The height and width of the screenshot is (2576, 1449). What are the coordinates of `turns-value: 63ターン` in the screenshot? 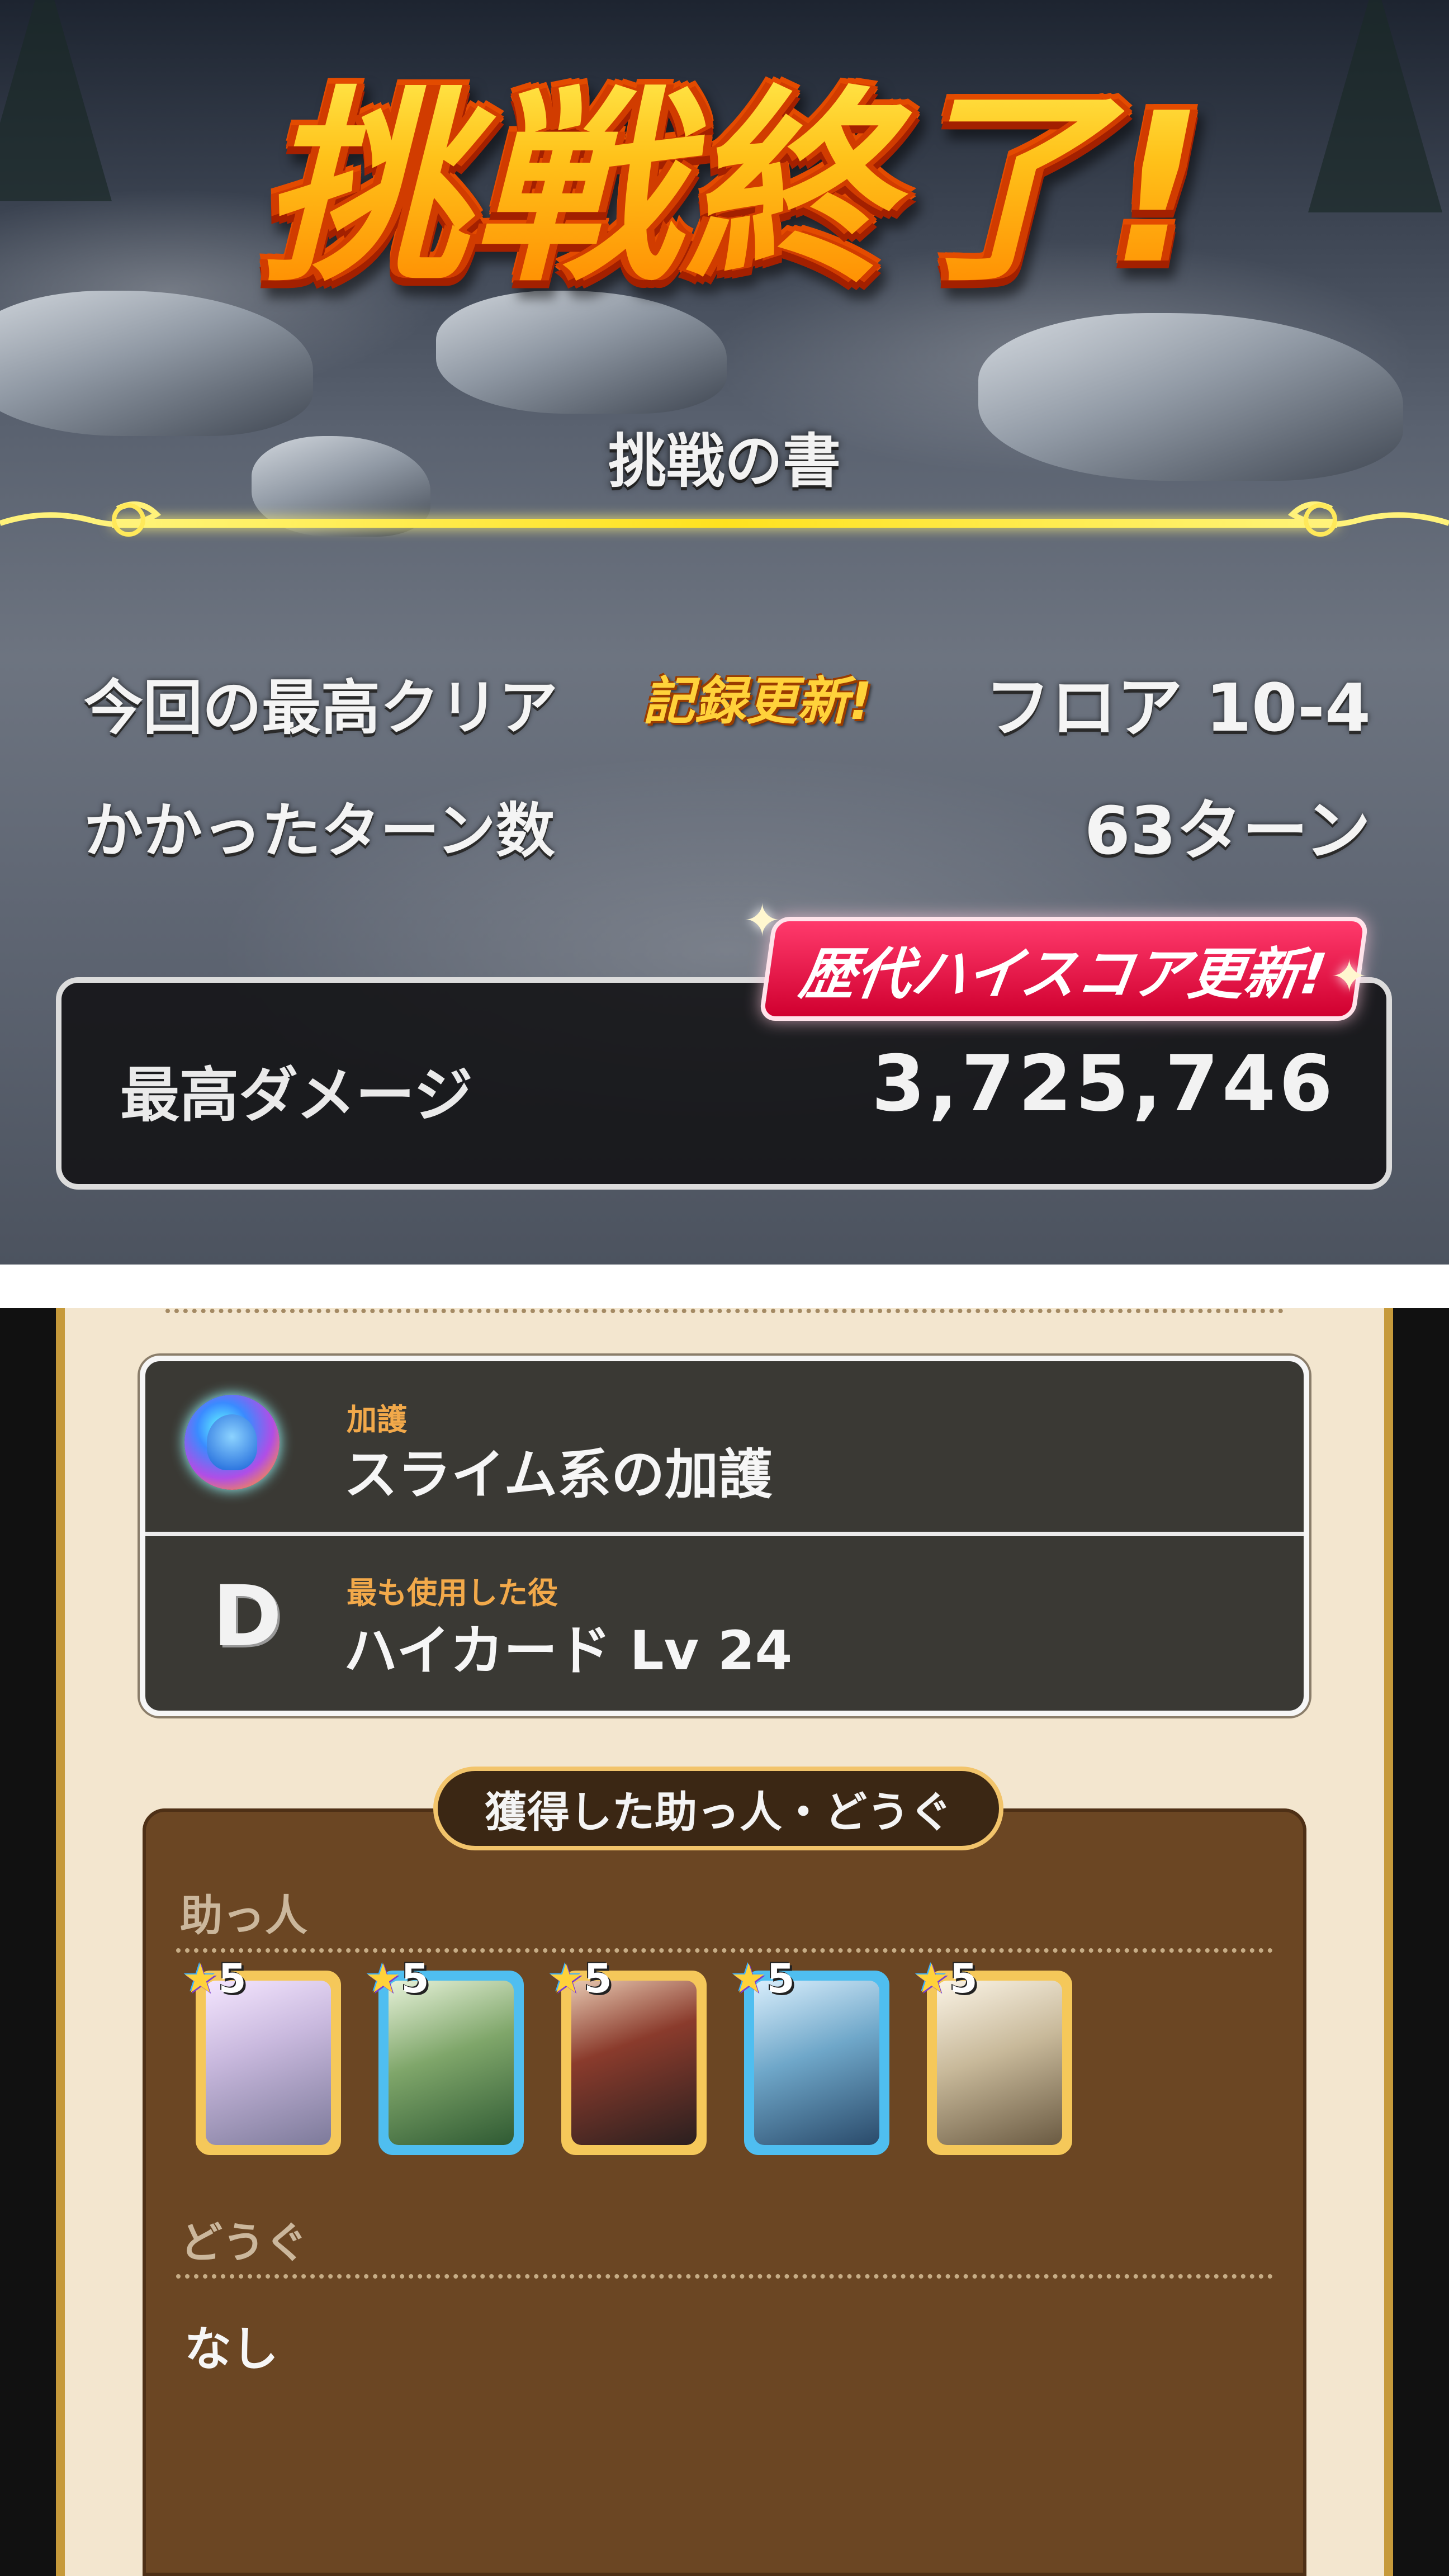 It's located at (1227, 830).